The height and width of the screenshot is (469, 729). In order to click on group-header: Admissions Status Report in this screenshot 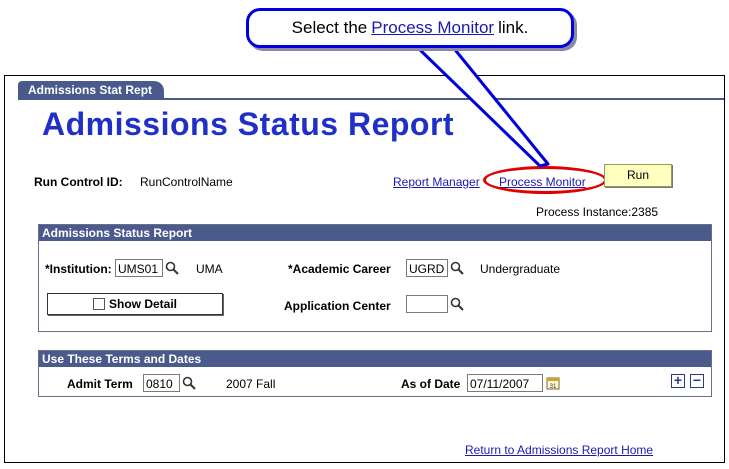, I will do `click(375, 233)`.